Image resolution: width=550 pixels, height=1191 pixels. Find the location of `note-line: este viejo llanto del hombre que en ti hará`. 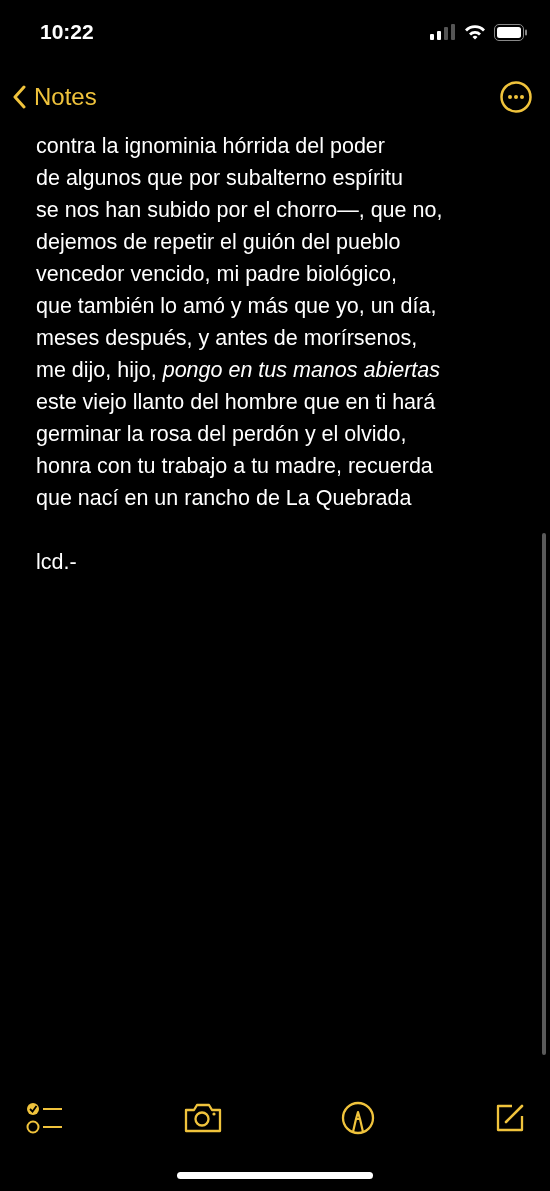

note-line: este viejo llanto del hombre que en ti hará is located at coordinates (236, 402).